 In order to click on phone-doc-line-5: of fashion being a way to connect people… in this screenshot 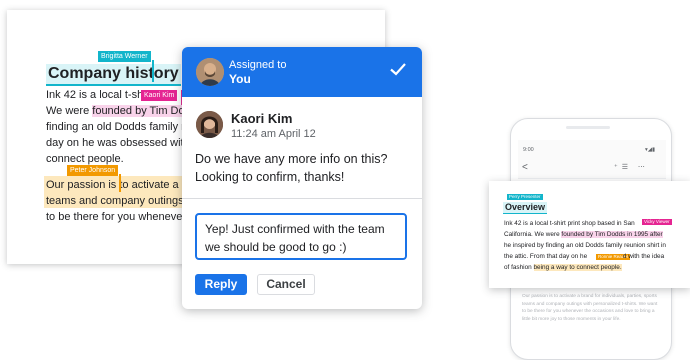, I will do `click(563, 267)`.